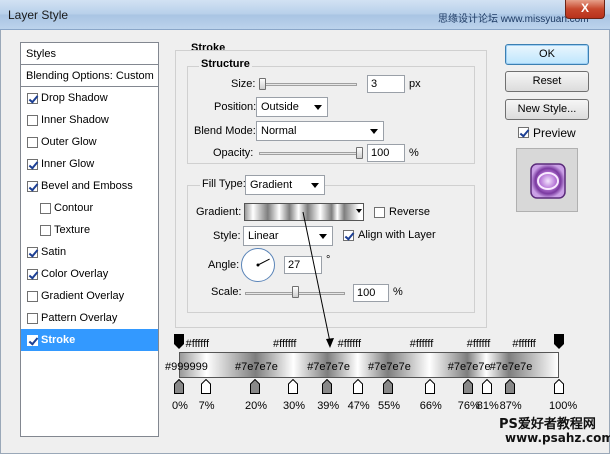  Describe the element at coordinates (186, 367) in the screenshot. I see `bar-color-label: #999999` at that location.